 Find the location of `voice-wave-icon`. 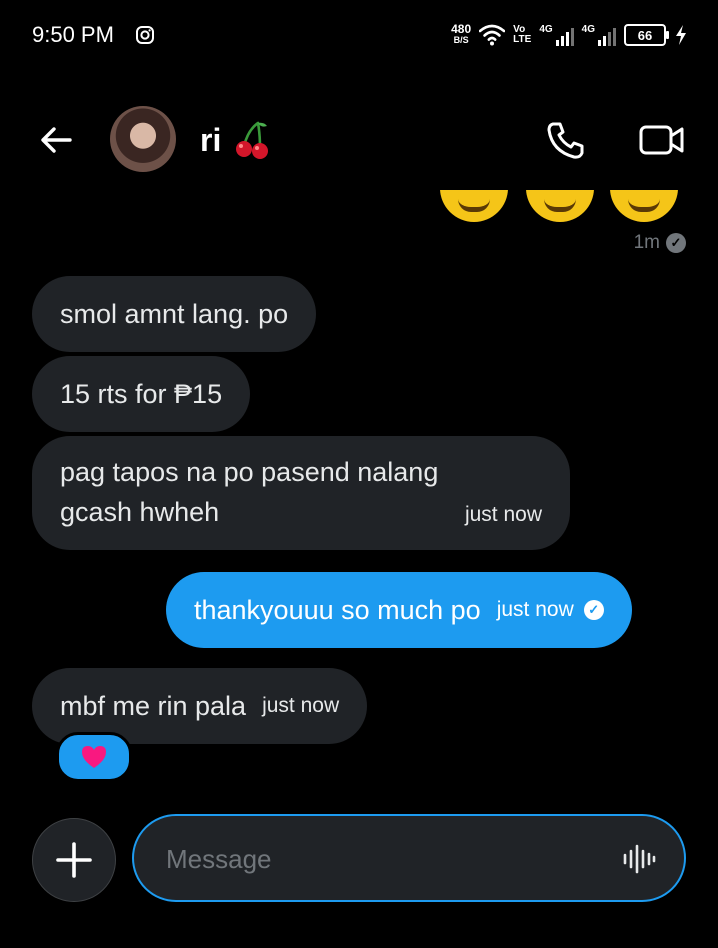

voice-wave-icon is located at coordinates (639, 859).